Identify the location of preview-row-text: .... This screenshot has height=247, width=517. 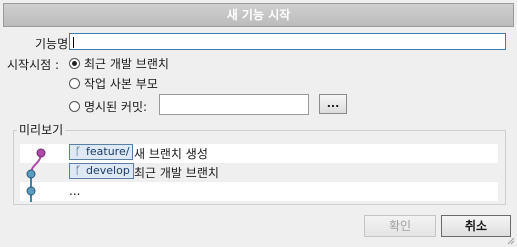
(75, 191).